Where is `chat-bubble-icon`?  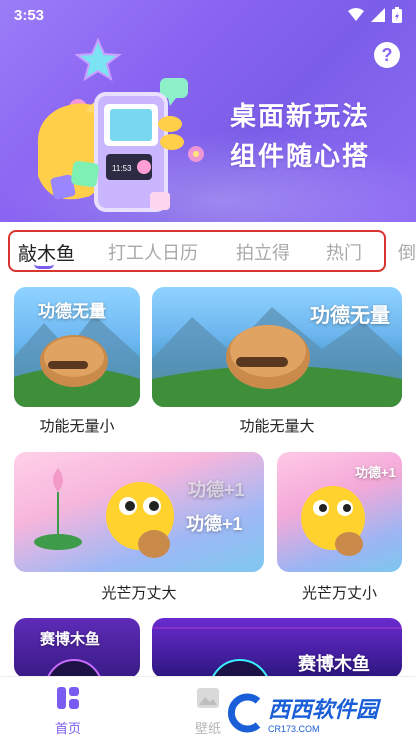 chat-bubble-icon is located at coordinates (174, 88).